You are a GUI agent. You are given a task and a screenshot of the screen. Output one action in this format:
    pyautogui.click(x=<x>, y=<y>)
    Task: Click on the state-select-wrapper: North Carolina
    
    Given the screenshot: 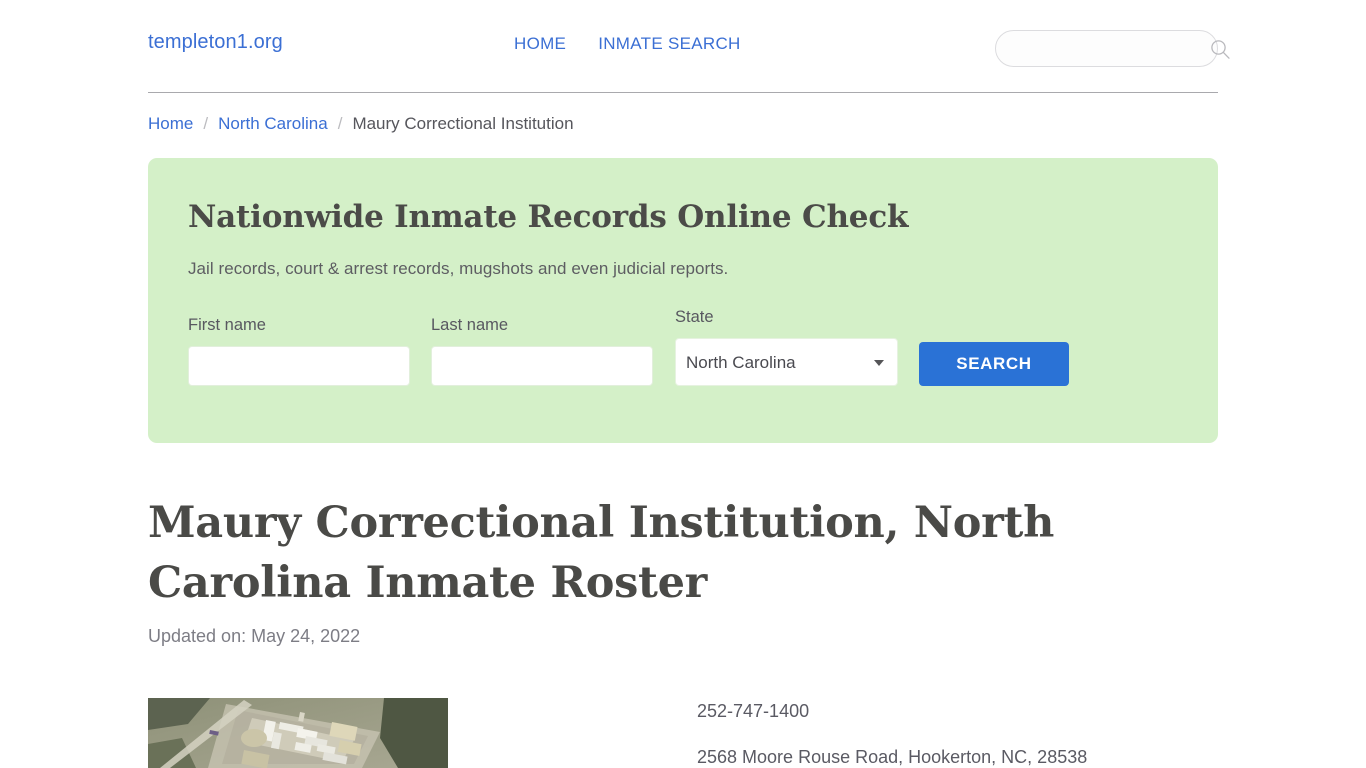 What is the action you would take?
    pyautogui.click(x=786, y=362)
    